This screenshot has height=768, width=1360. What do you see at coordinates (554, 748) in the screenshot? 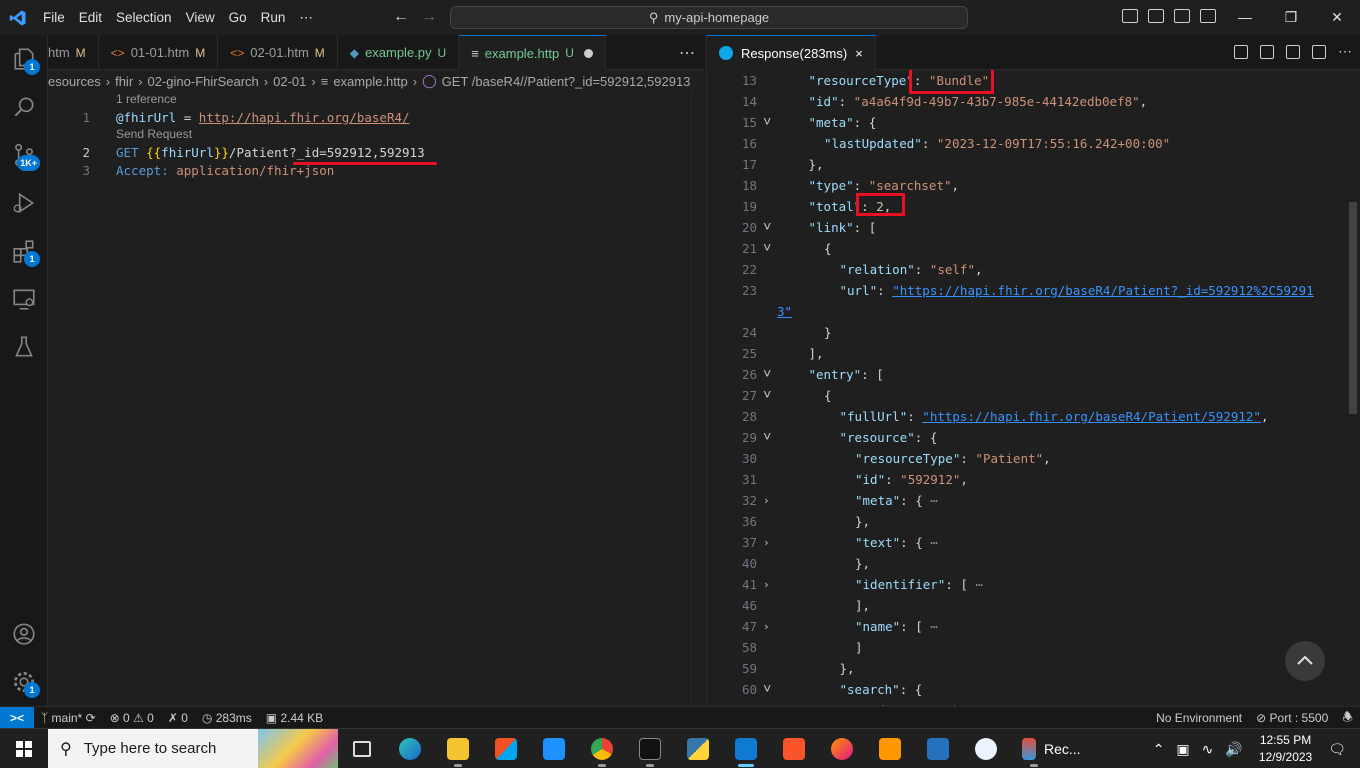
I see `mail-icon` at bounding box center [554, 748].